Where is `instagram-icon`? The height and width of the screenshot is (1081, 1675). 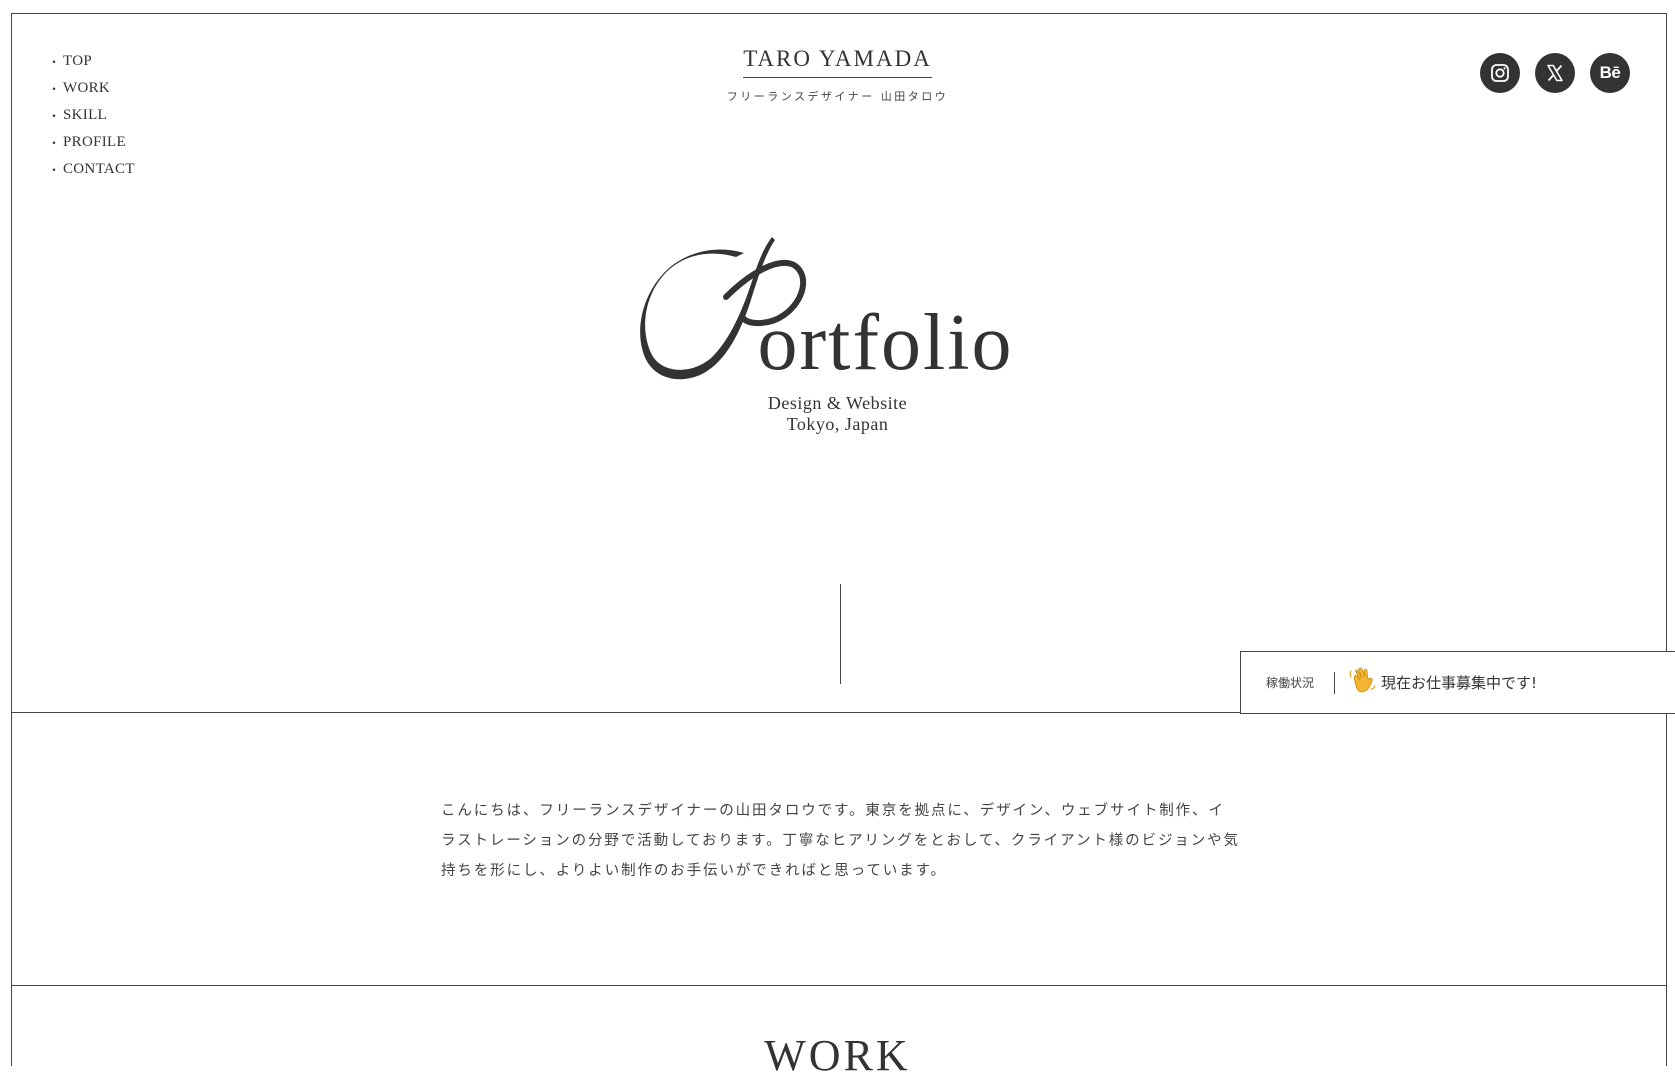
instagram-icon is located at coordinates (1500, 73).